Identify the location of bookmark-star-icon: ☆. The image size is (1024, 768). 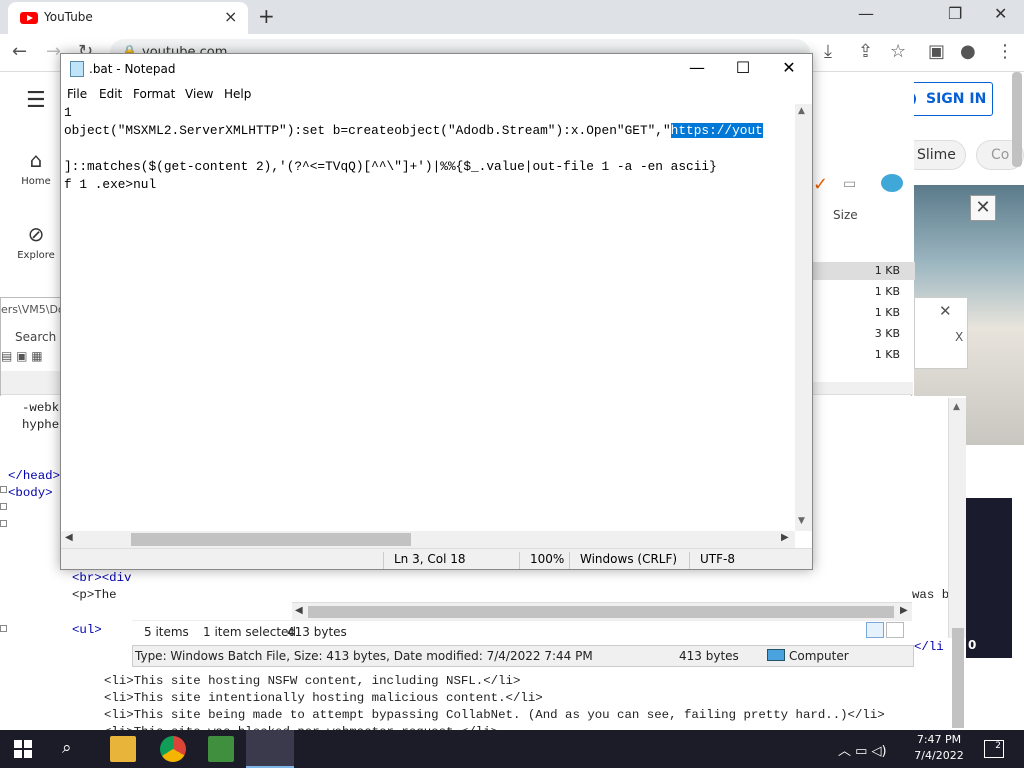
(898, 51).